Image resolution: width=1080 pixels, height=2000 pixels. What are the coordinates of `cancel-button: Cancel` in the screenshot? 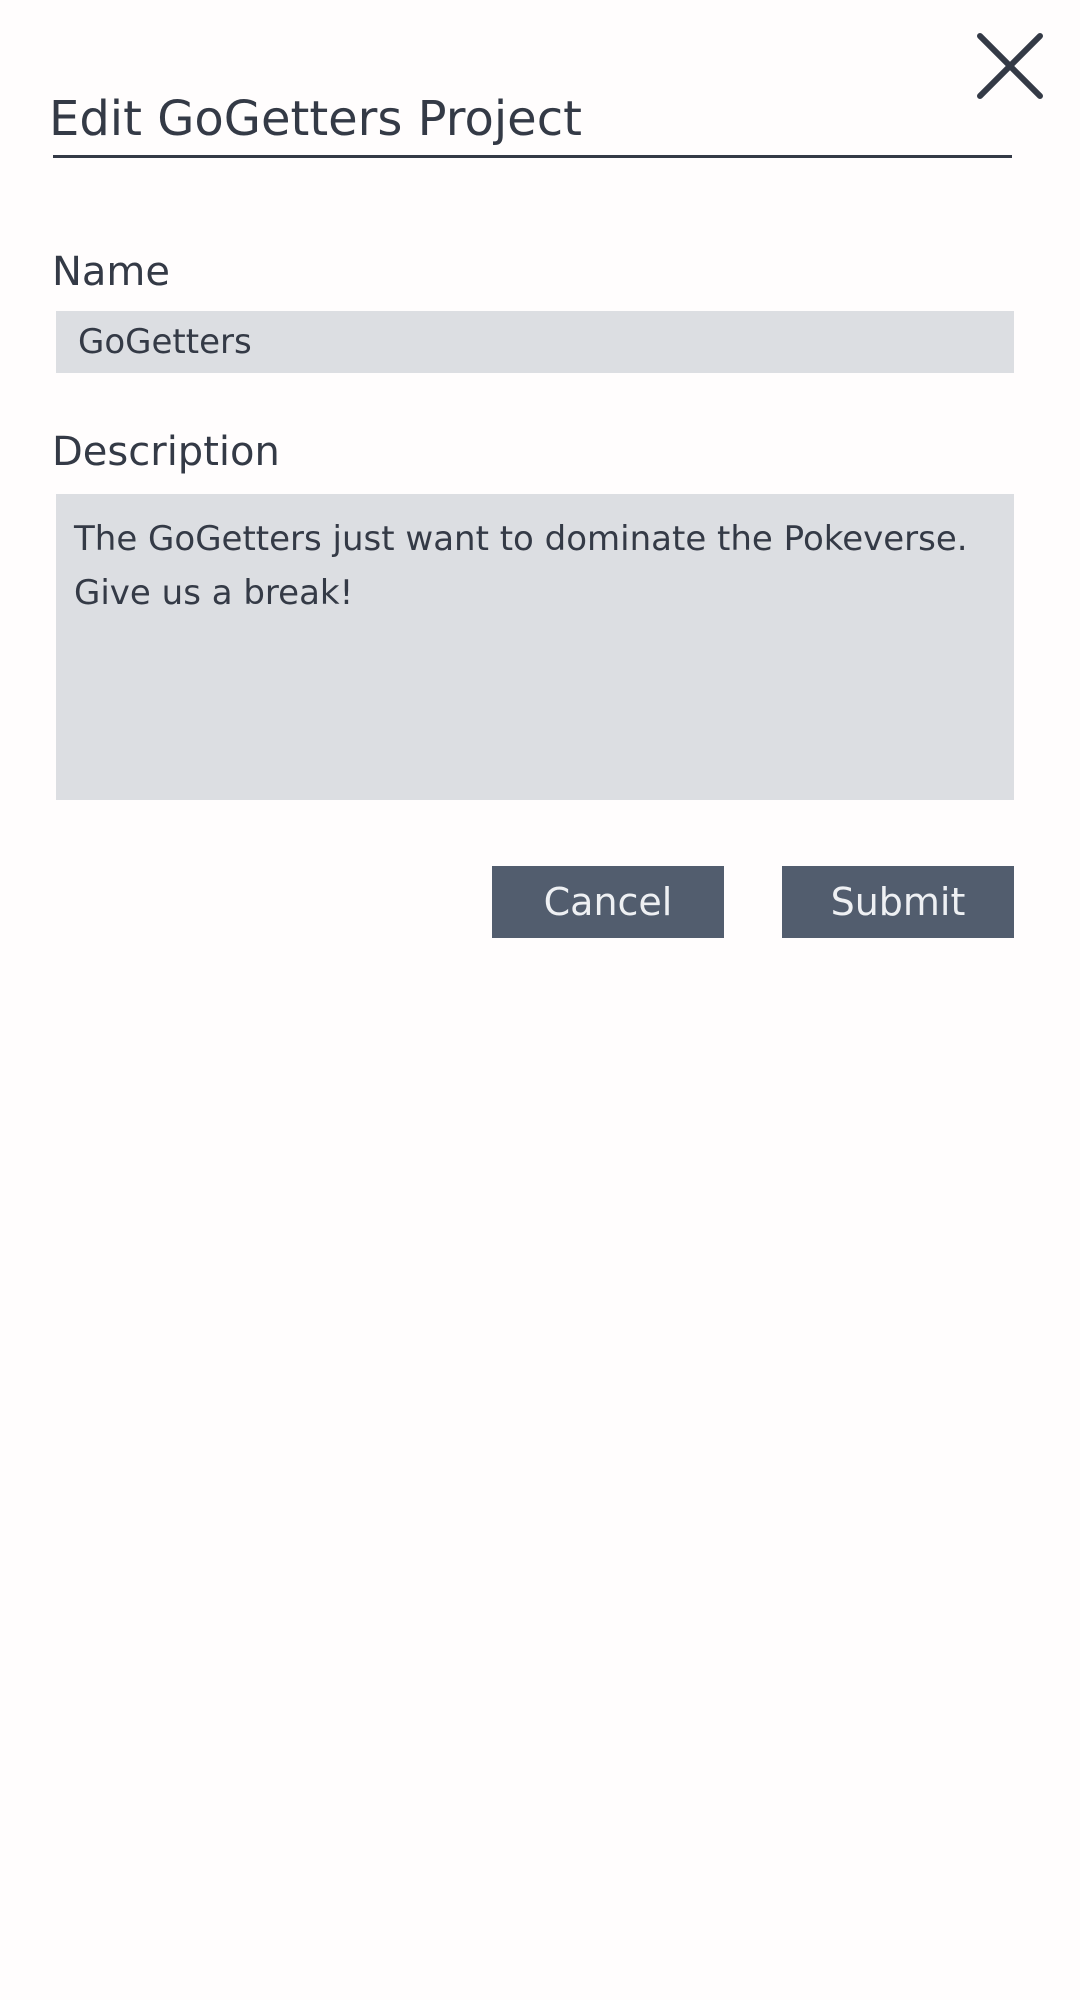 It's located at (608, 902).